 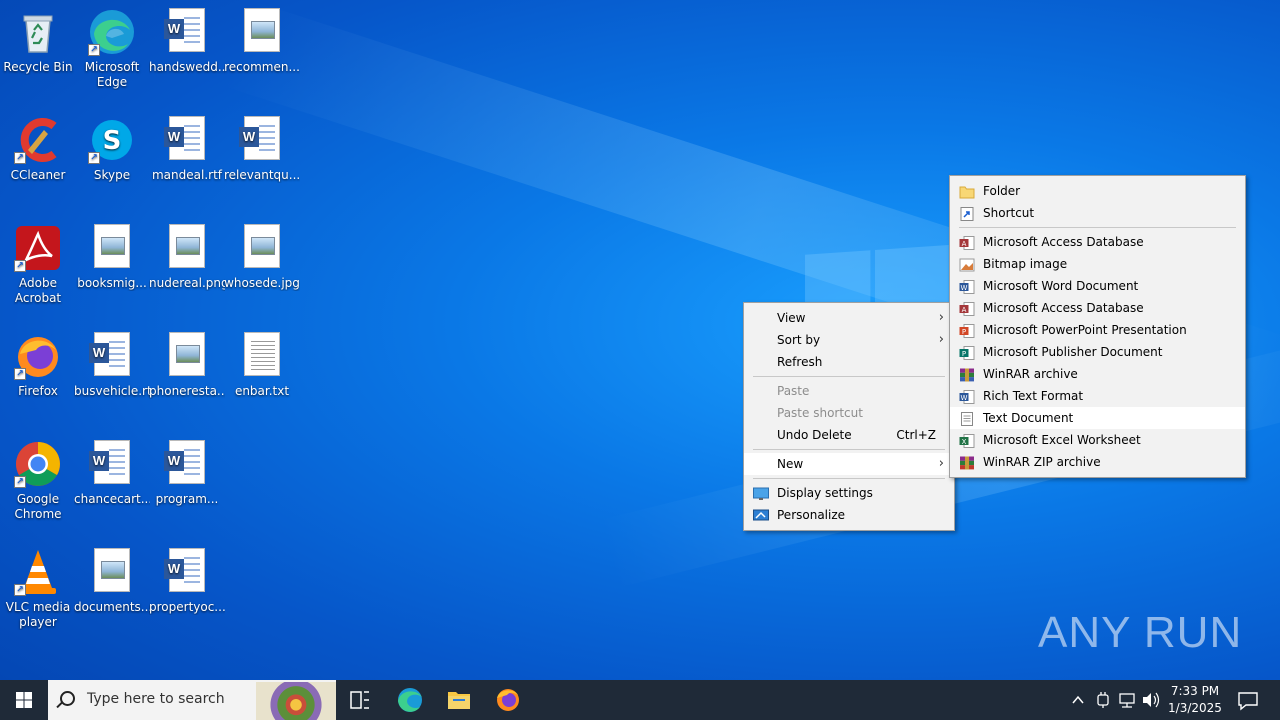 I want to click on desktop-icon-vlc: ↗ VLC media player, so click(x=38, y=589).